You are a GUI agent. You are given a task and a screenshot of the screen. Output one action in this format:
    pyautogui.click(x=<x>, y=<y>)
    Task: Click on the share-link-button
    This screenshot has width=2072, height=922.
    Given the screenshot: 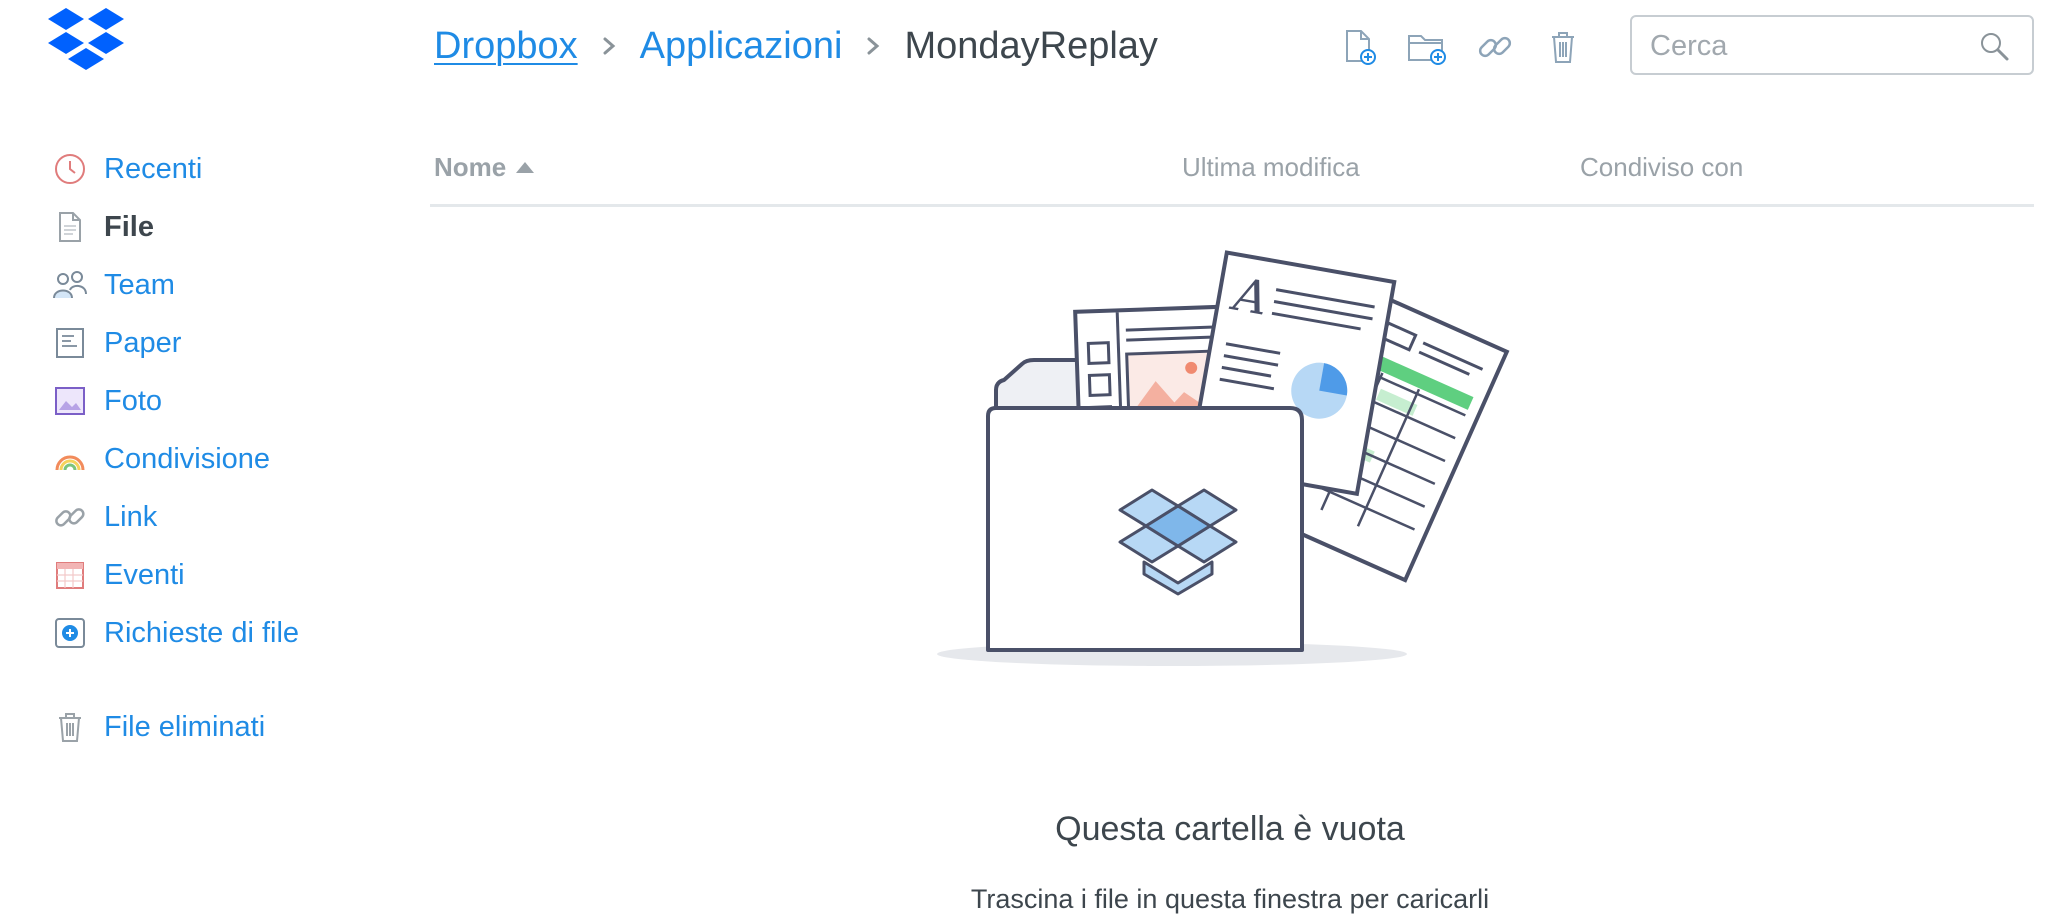 What is the action you would take?
    pyautogui.click(x=1495, y=47)
    